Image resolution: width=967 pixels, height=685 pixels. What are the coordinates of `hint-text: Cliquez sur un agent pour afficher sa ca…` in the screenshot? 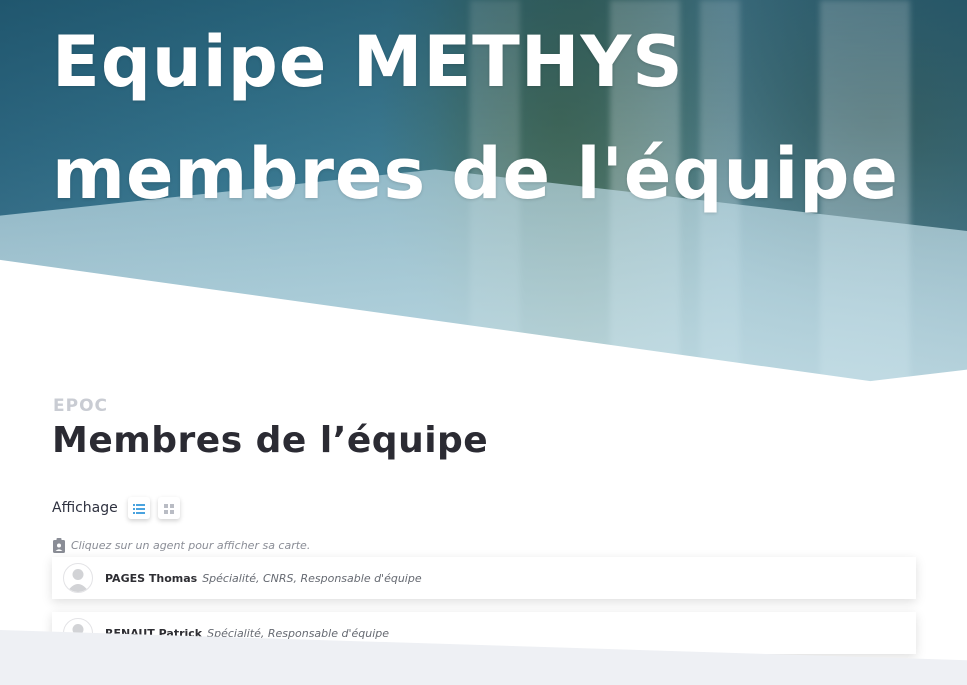 It's located at (191, 545).